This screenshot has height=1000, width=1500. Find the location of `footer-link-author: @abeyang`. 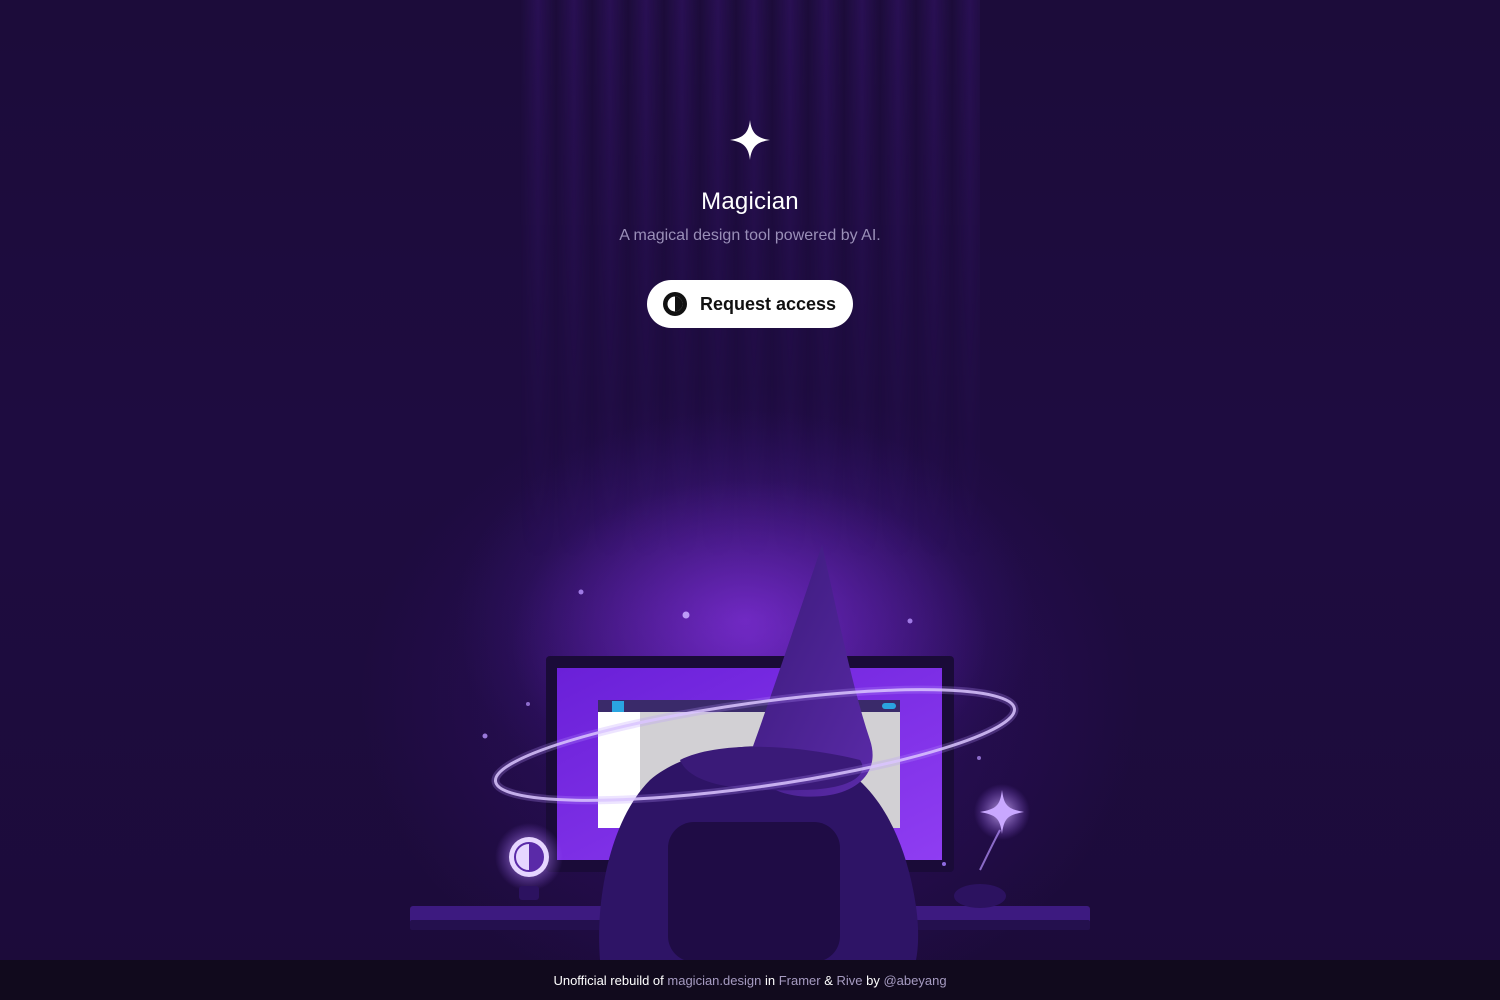

footer-link-author: @abeyang is located at coordinates (914, 980).